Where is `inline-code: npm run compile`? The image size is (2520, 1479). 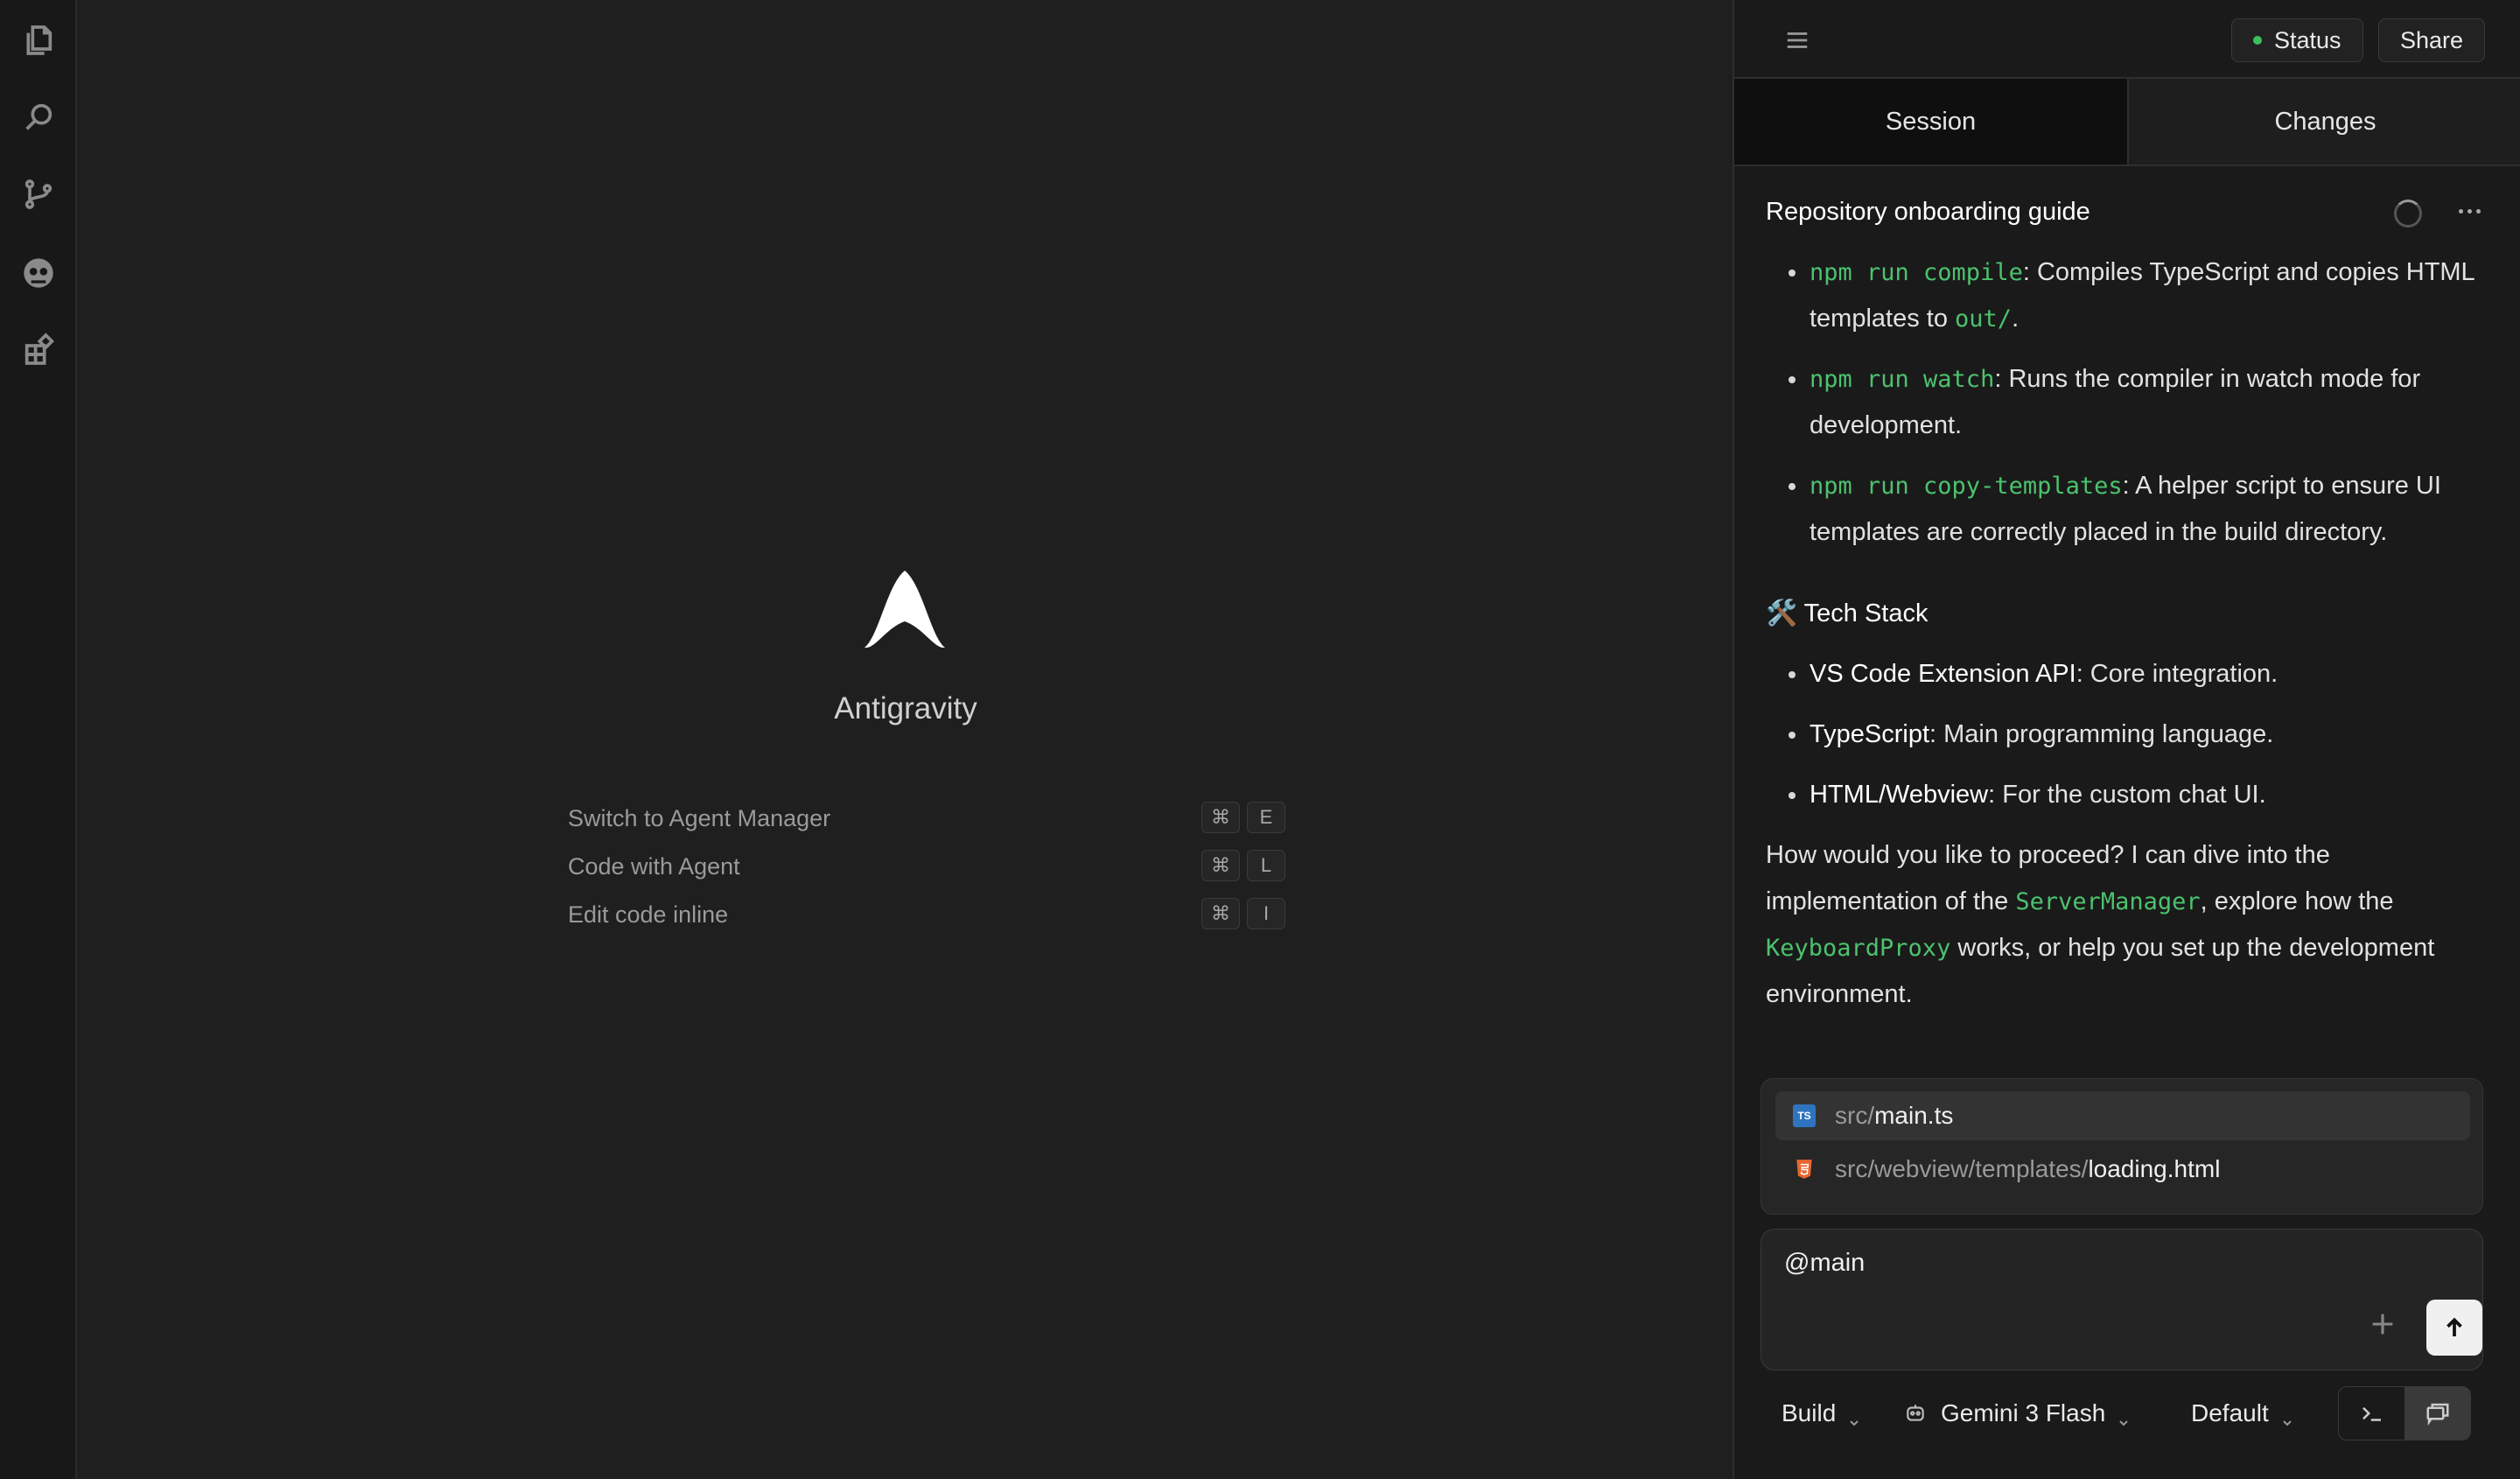 inline-code: npm run compile is located at coordinates (1916, 273).